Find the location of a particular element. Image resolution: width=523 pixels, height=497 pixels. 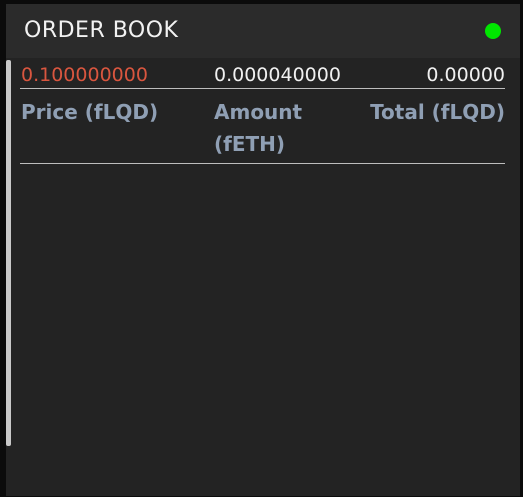

vertical-scrollbar is located at coordinates (8, 253).